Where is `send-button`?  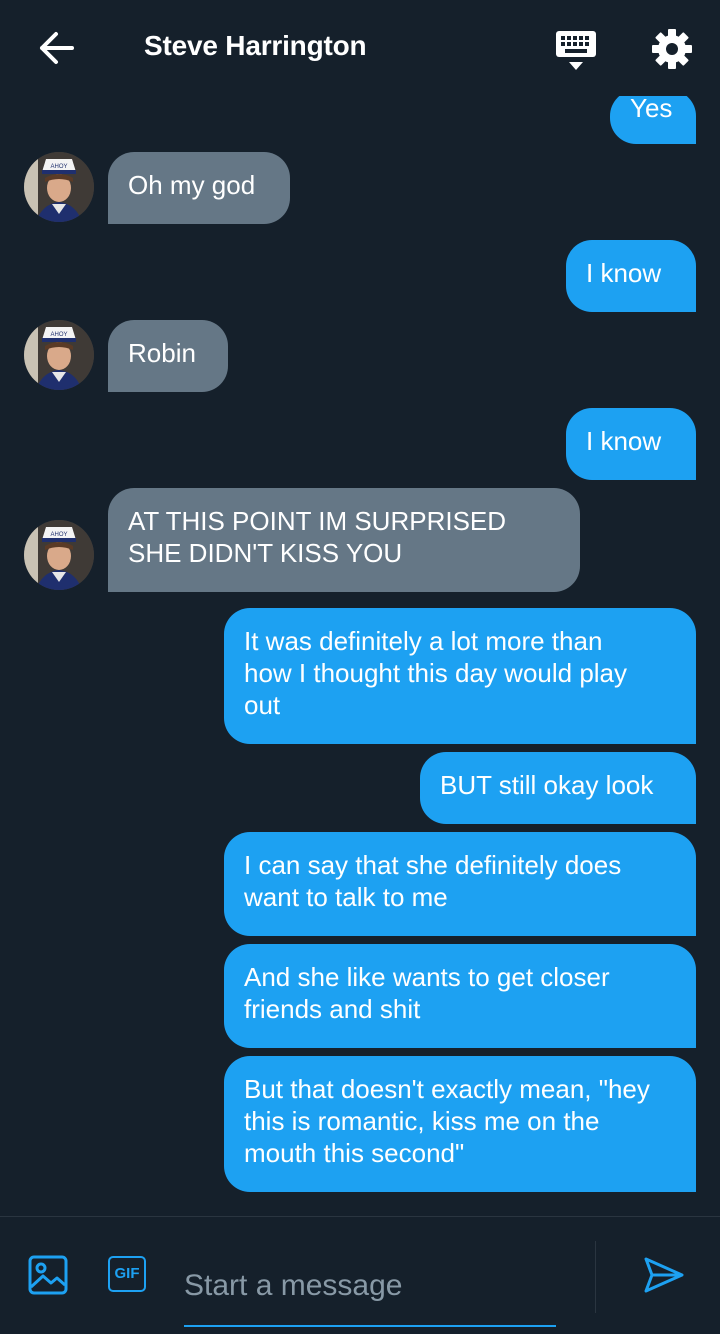 send-button is located at coordinates (664, 1275).